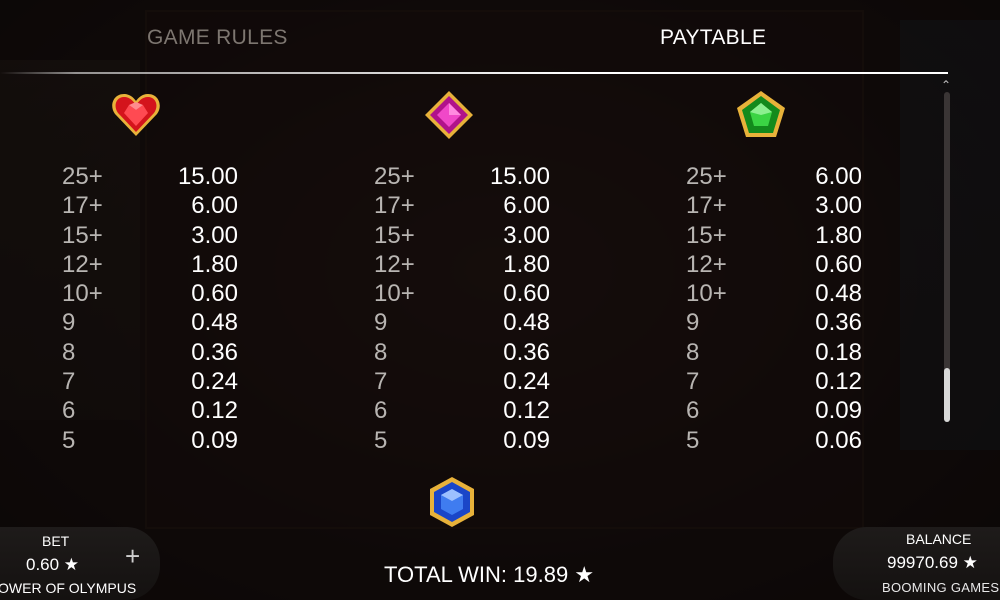 The image size is (1000, 600). I want to click on paytable-row: 17+ 3.00, so click(786, 205).